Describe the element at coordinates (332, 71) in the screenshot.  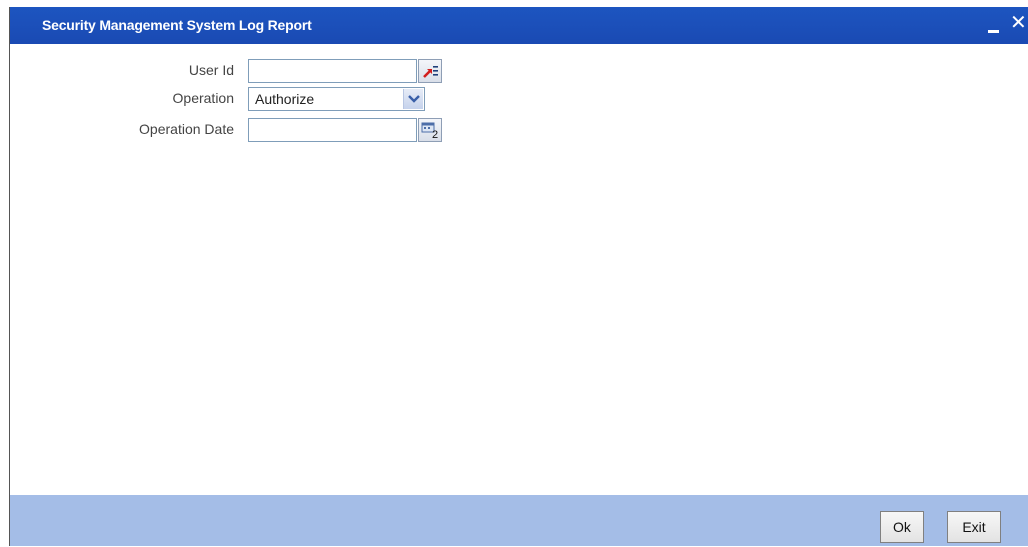
I see `user-id-input` at that location.